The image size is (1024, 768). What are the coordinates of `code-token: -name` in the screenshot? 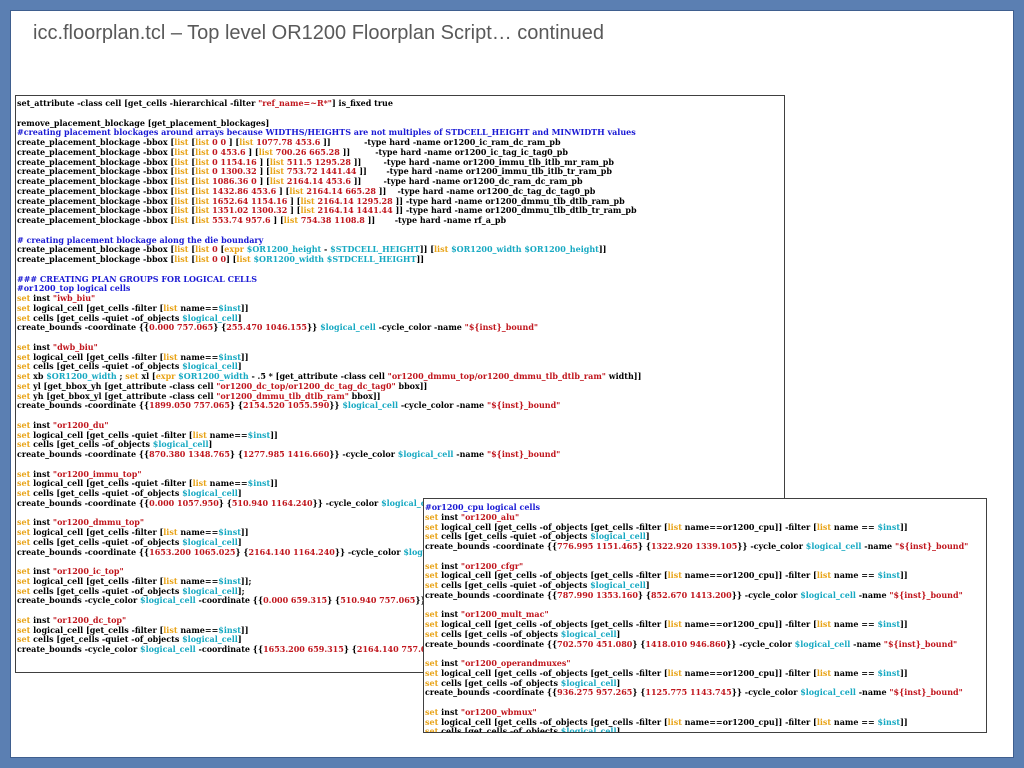 It's located at (470, 454).